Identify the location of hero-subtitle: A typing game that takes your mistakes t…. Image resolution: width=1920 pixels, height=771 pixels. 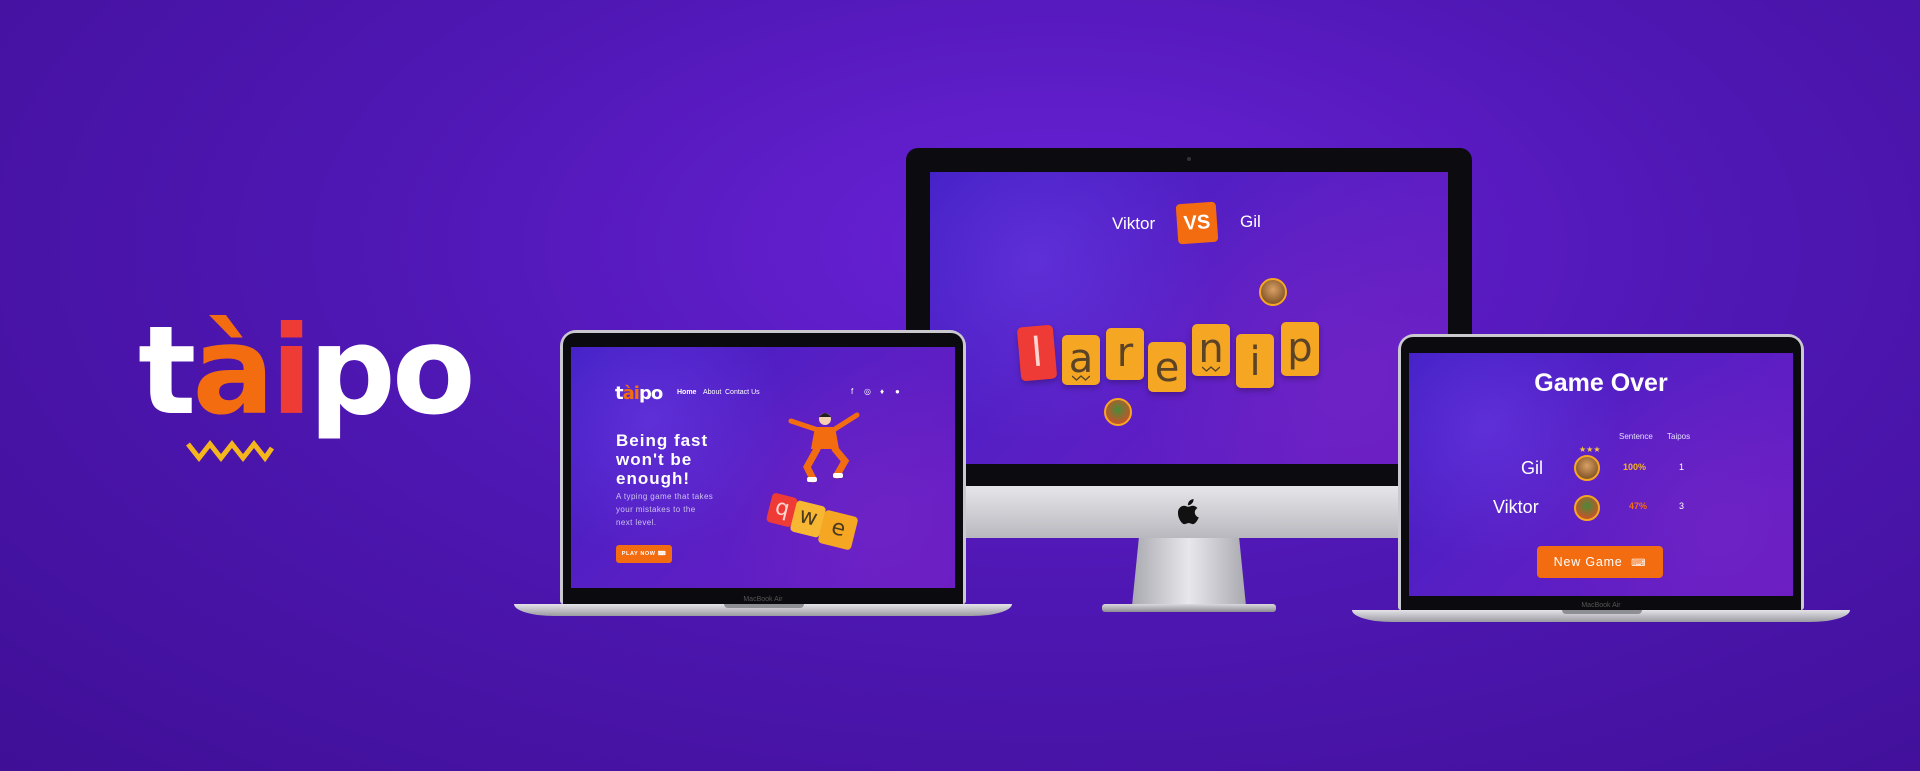
(665, 509).